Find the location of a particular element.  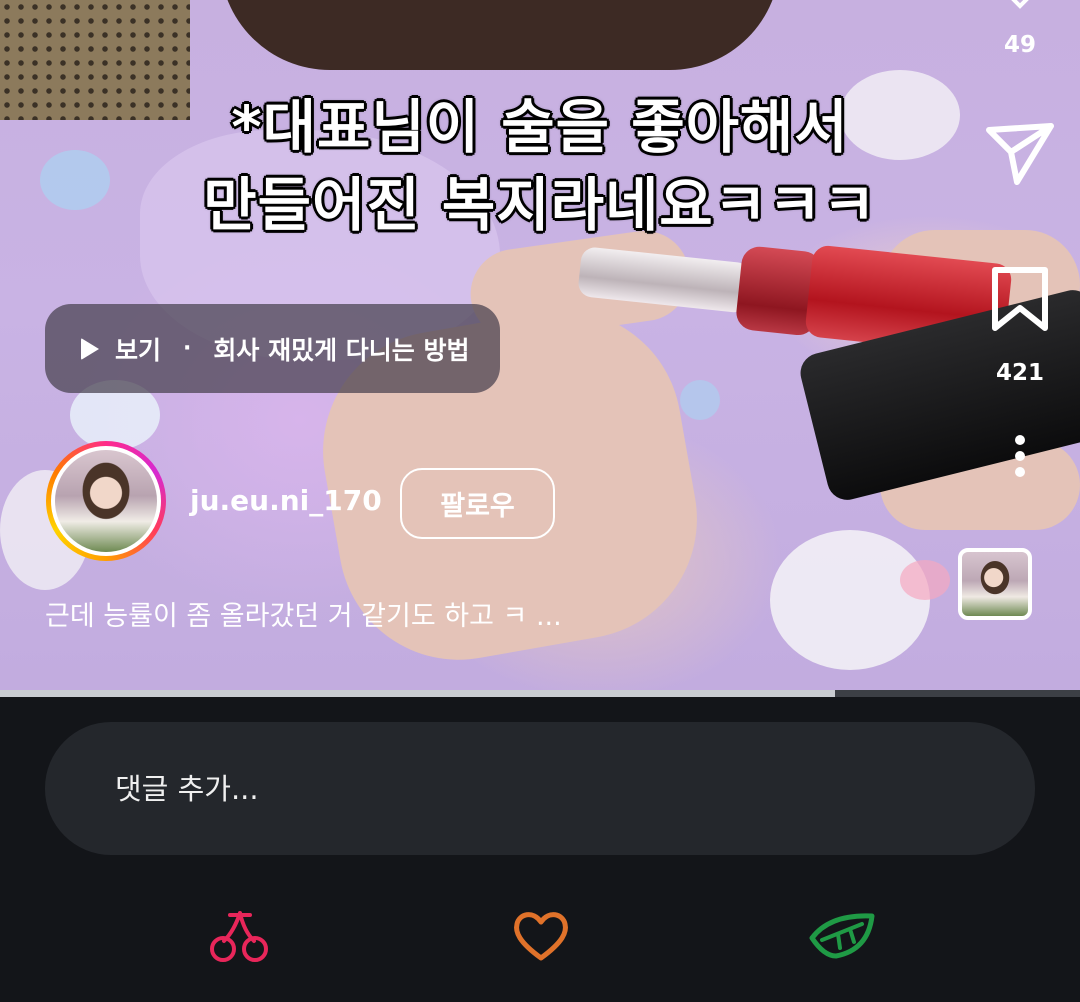

bottom-navigation is located at coordinates (540, 941).